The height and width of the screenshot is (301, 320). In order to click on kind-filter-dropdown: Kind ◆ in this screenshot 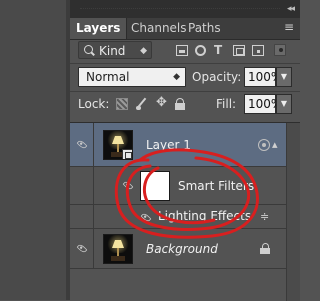, I will do `click(115, 50)`.